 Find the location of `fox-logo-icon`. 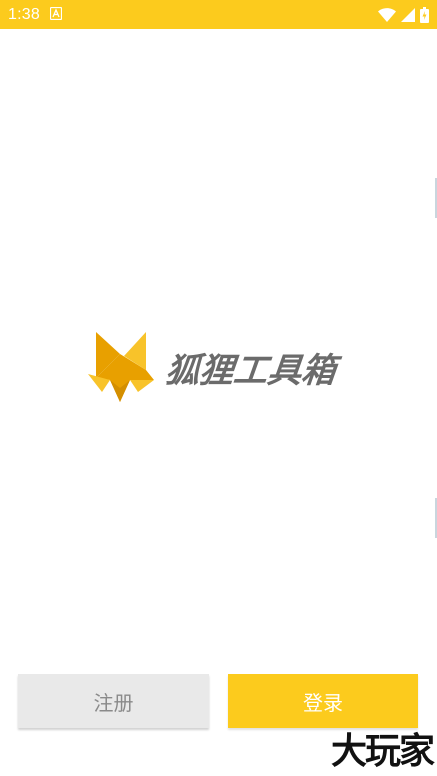

fox-logo-icon is located at coordinates (121, 367).